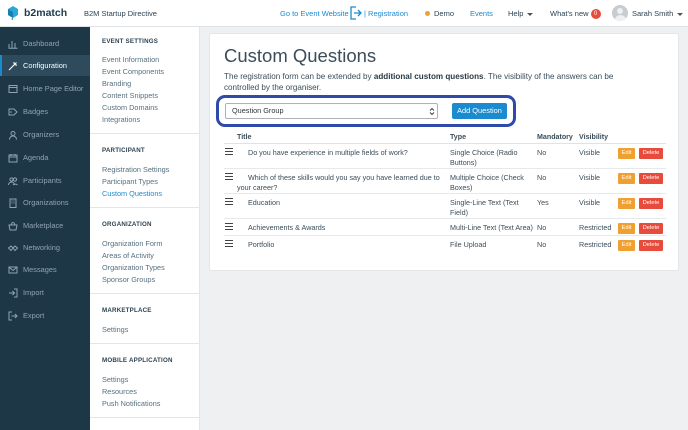 The height and width of the screenshot is (430, 688). What do you see at coordinates (264, 202) in the screenshot?
I see `row-title: Education` at bounding box center [264, 202].